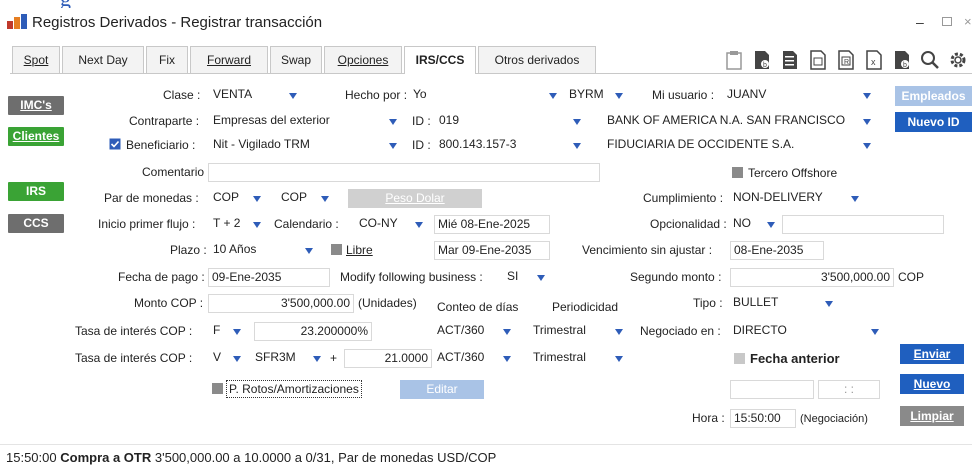 The height and width of the screenshot is (470, 972). I want to click on plazo-select: 10 Años, so click(254, 250).